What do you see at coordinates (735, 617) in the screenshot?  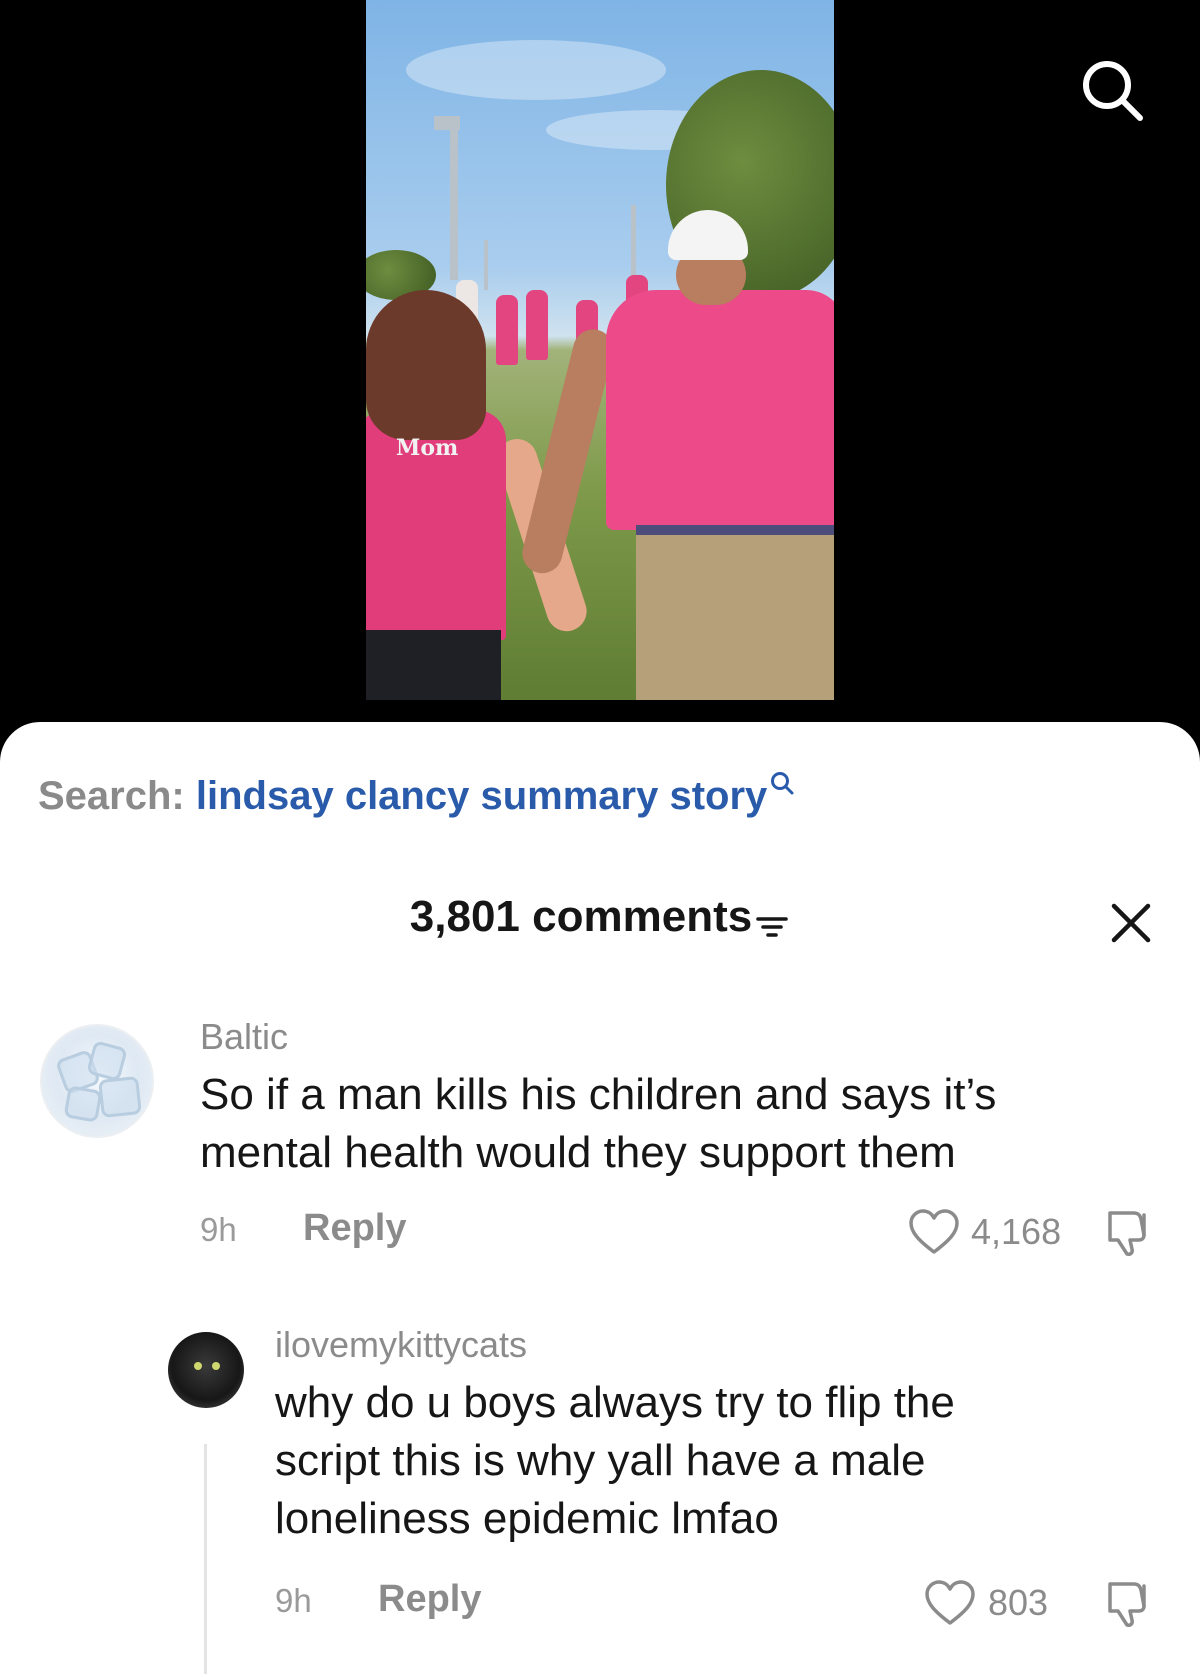 I see `man-pants` at bounding box center [735, 617].